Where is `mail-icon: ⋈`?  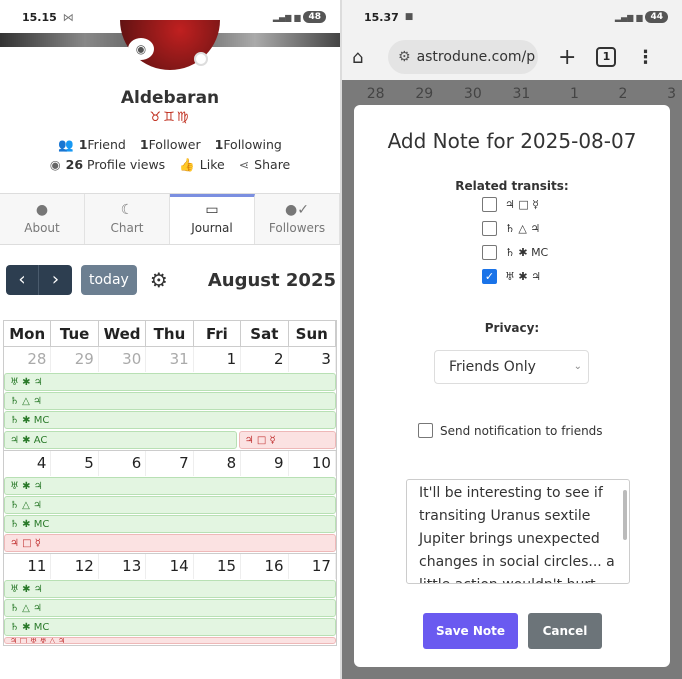
mail-icon: ⋈ is located at coordinates (68, 17).